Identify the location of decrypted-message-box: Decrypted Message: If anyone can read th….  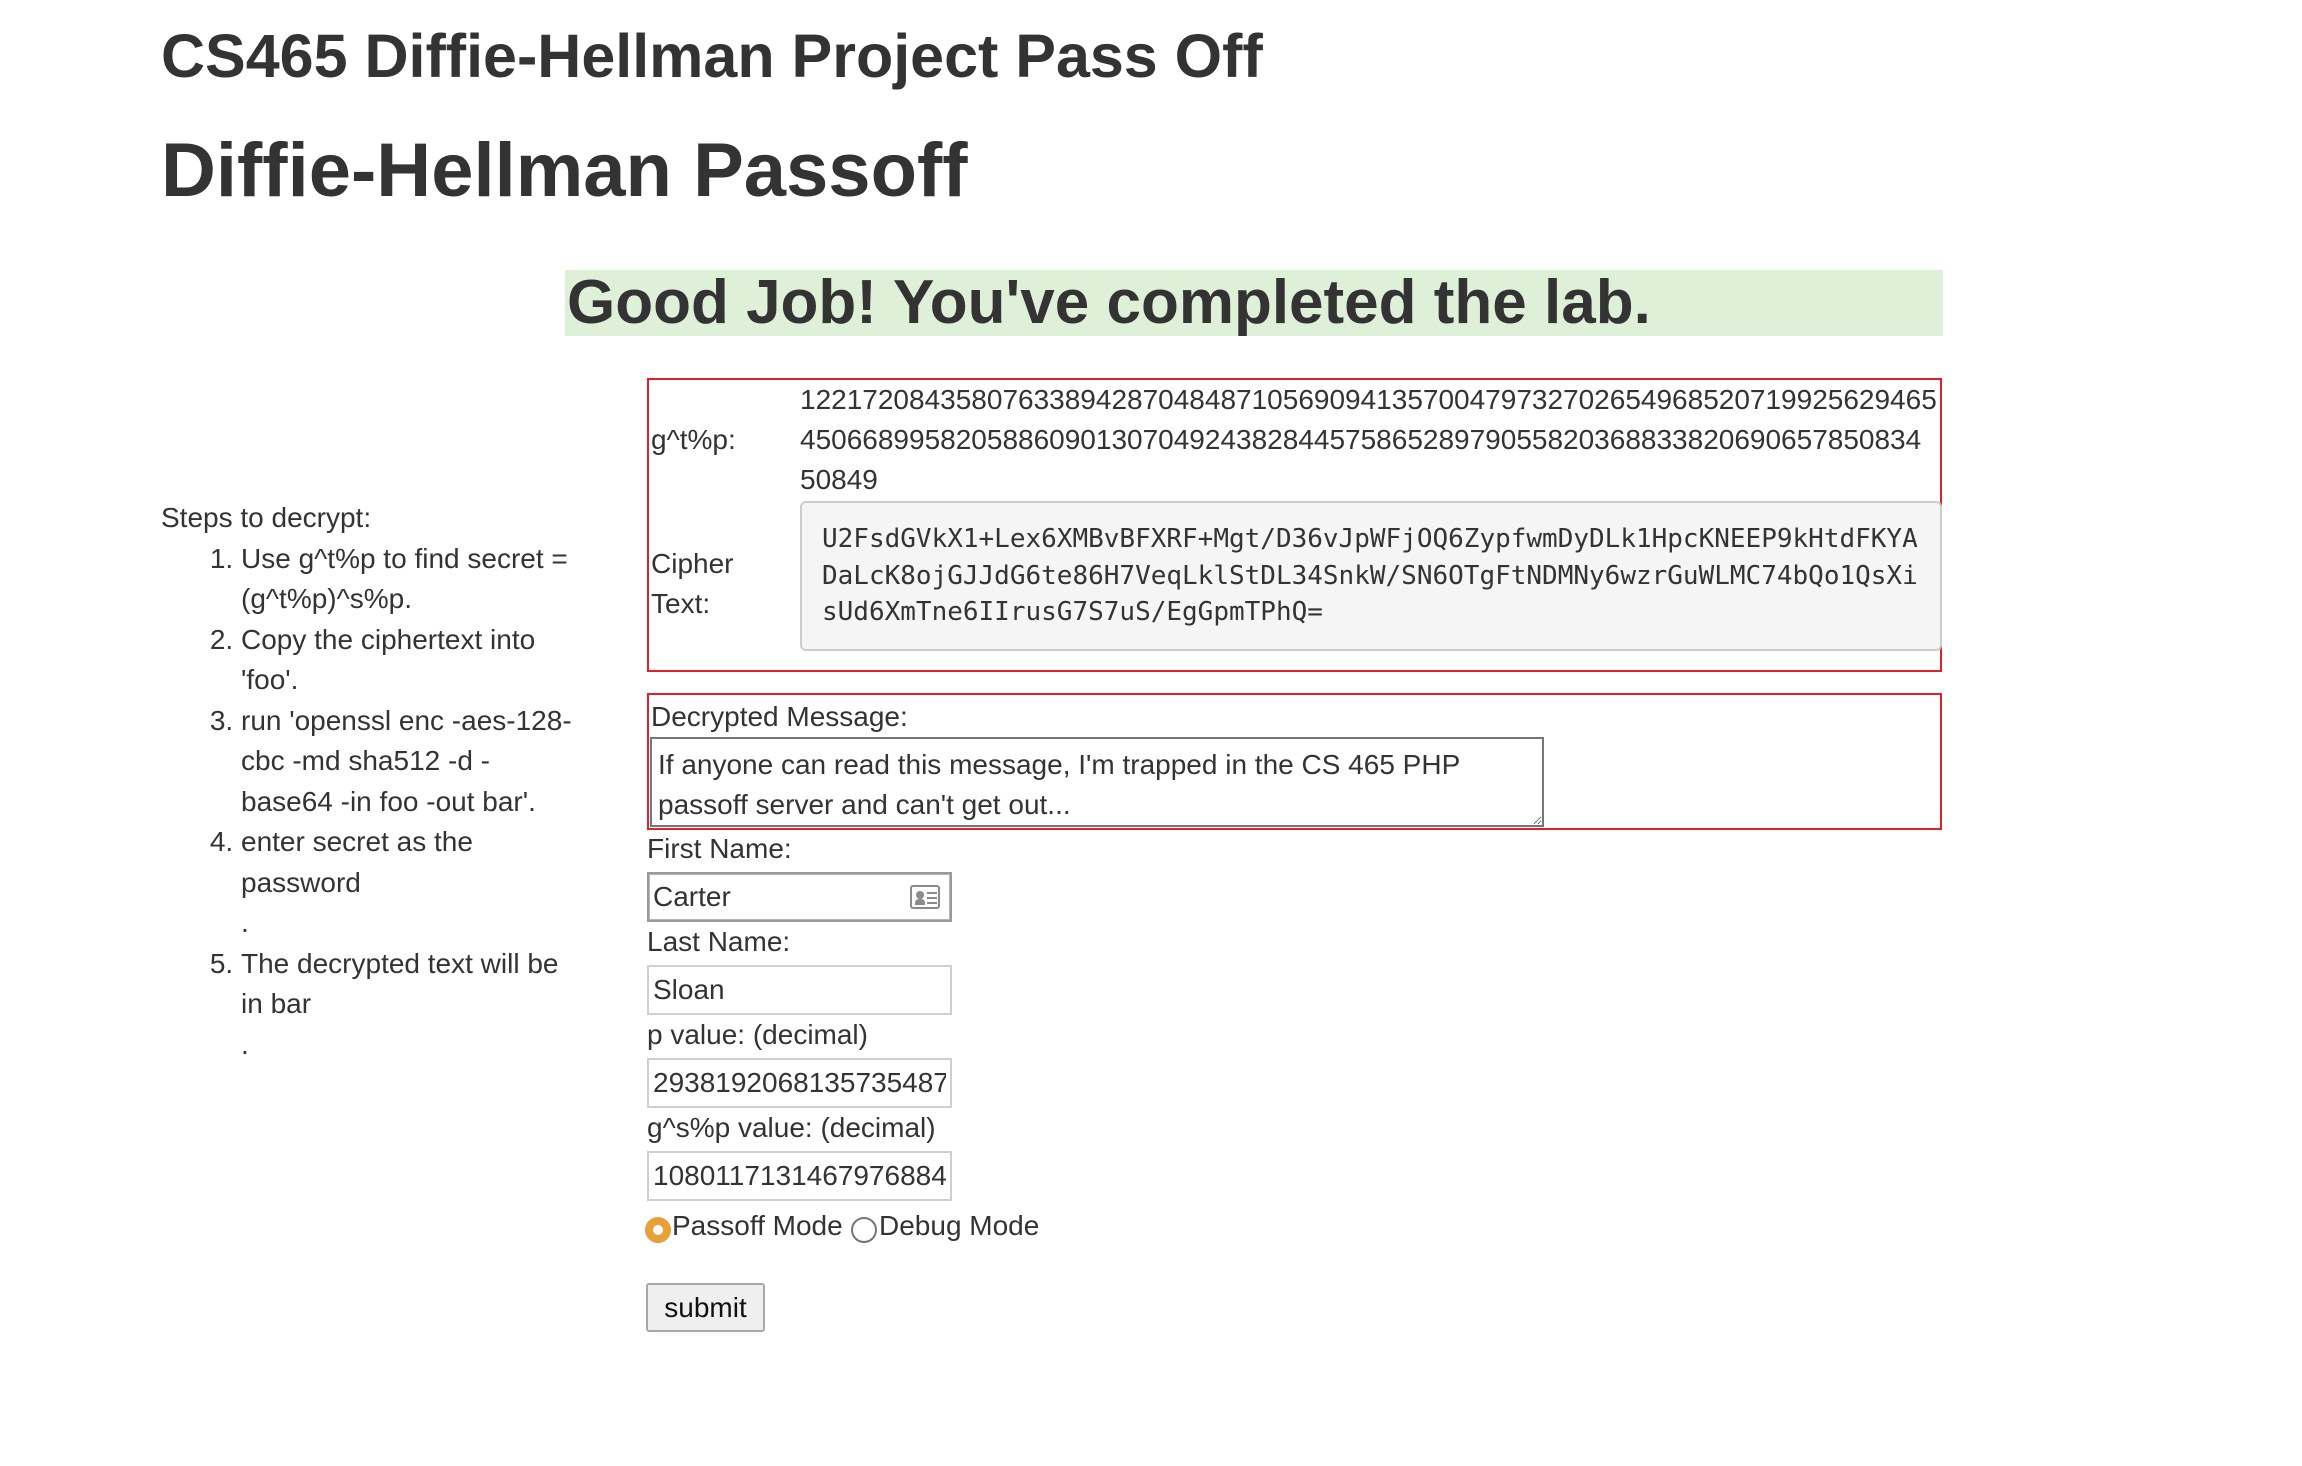
(1294, 761).